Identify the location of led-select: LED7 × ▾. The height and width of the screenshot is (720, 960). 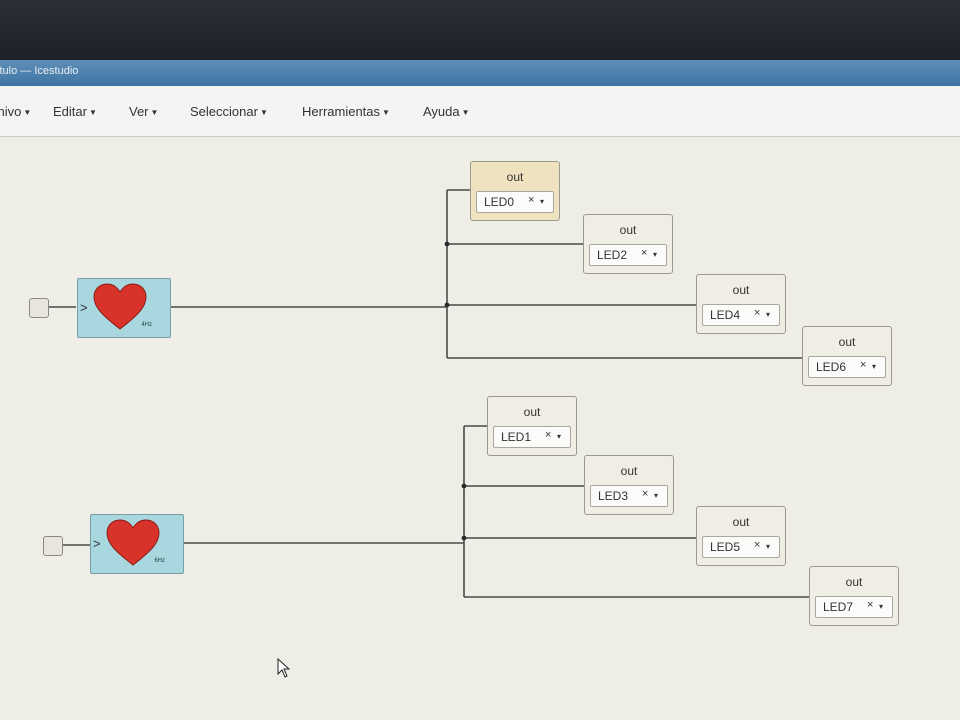
(854, 607).